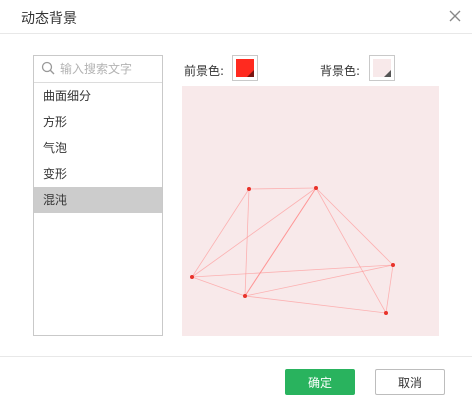 The image size is (472, 403). I want to click on effect-list: 曲面细分 方形 气泡 变形 混沌, so click(98, 148).